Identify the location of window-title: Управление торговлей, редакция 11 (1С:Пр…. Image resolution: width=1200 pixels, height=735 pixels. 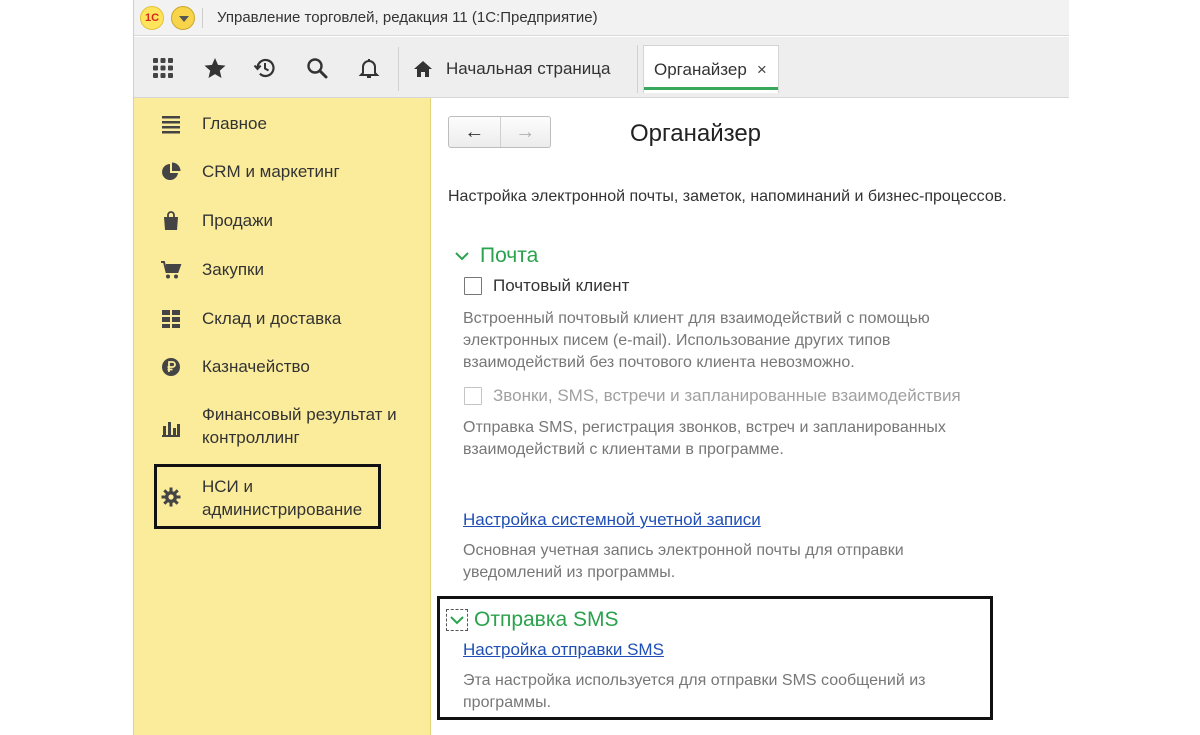
(407, 17).